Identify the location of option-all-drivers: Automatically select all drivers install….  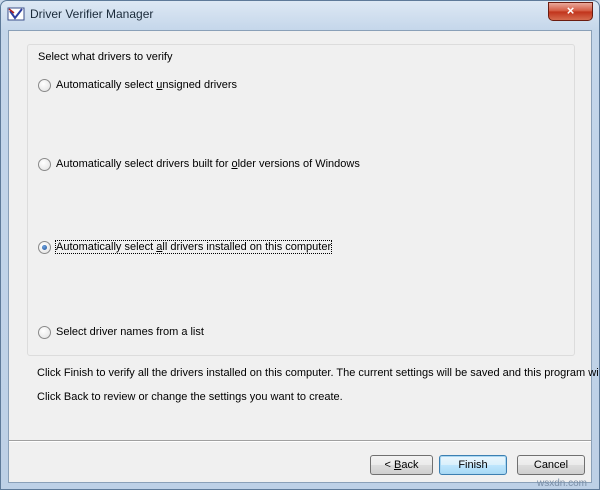
(185, 247).